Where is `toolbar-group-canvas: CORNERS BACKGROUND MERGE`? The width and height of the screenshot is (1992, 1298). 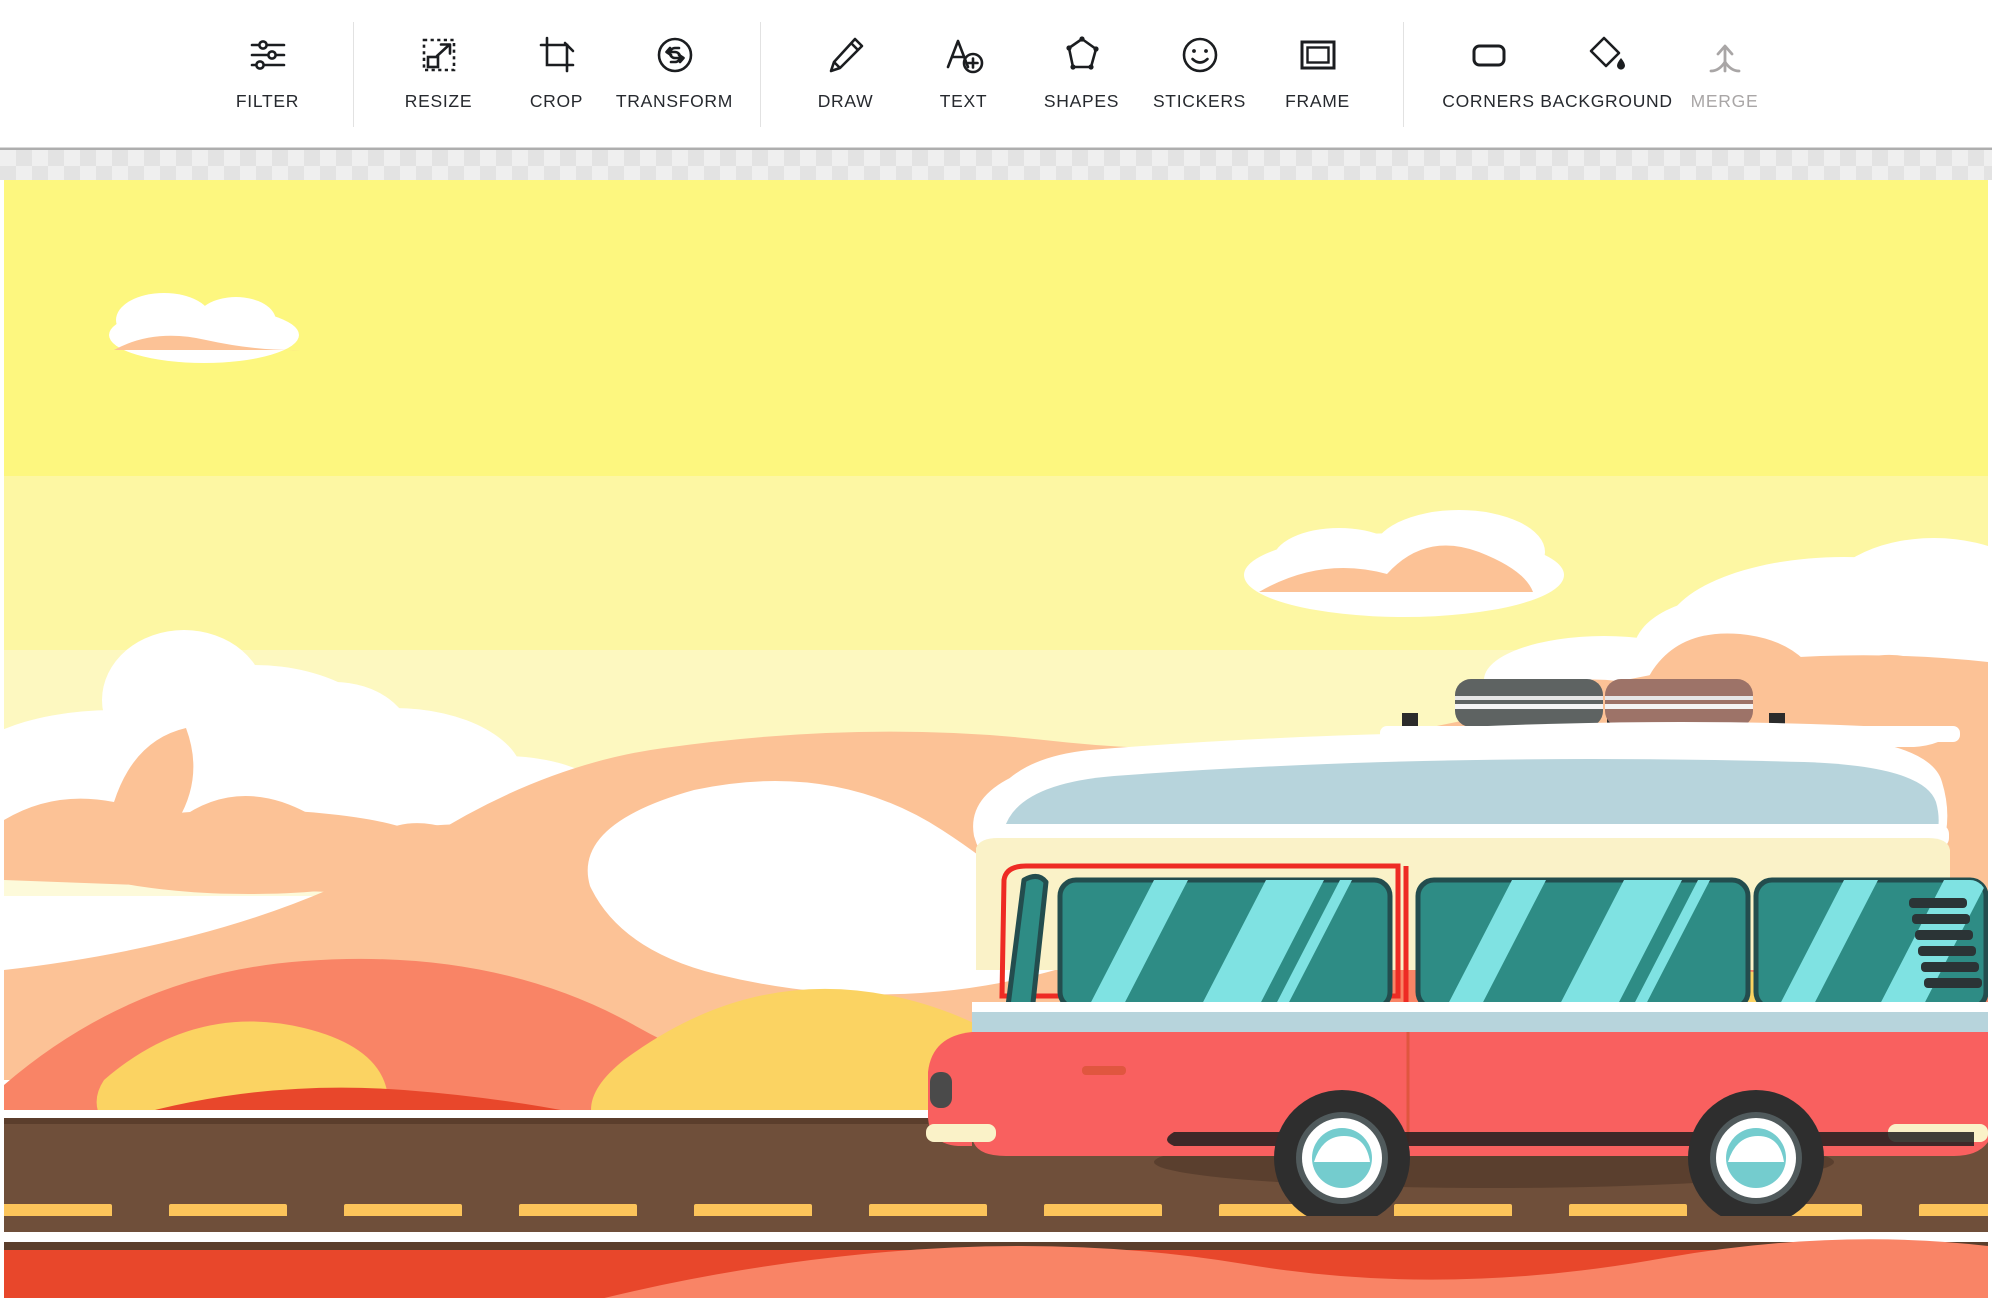
toolbar-group-canvas: CORNERS BACKGROUND MERGE is located at coordinates (1607, 81).